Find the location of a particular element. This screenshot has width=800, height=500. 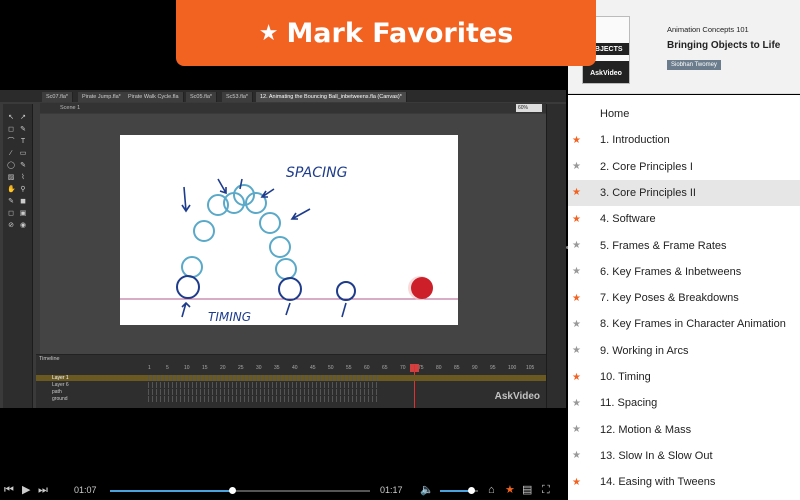

tool-icon: ↗ is located at coordinates (23, 118).